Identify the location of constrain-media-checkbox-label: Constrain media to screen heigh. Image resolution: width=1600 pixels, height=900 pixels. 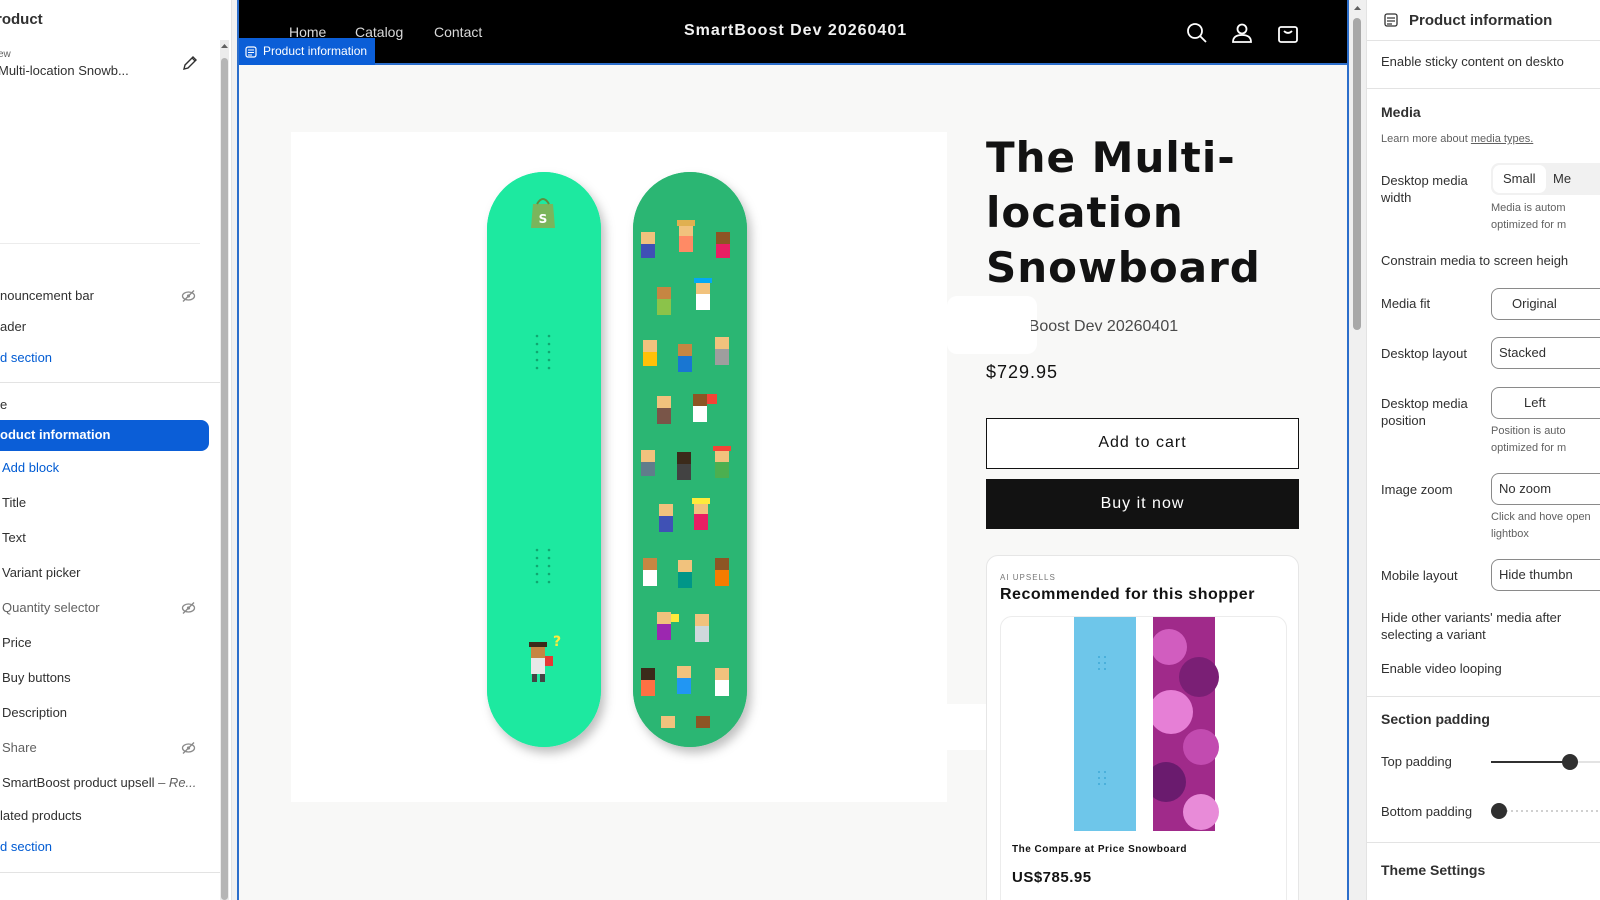
(1474, 260).